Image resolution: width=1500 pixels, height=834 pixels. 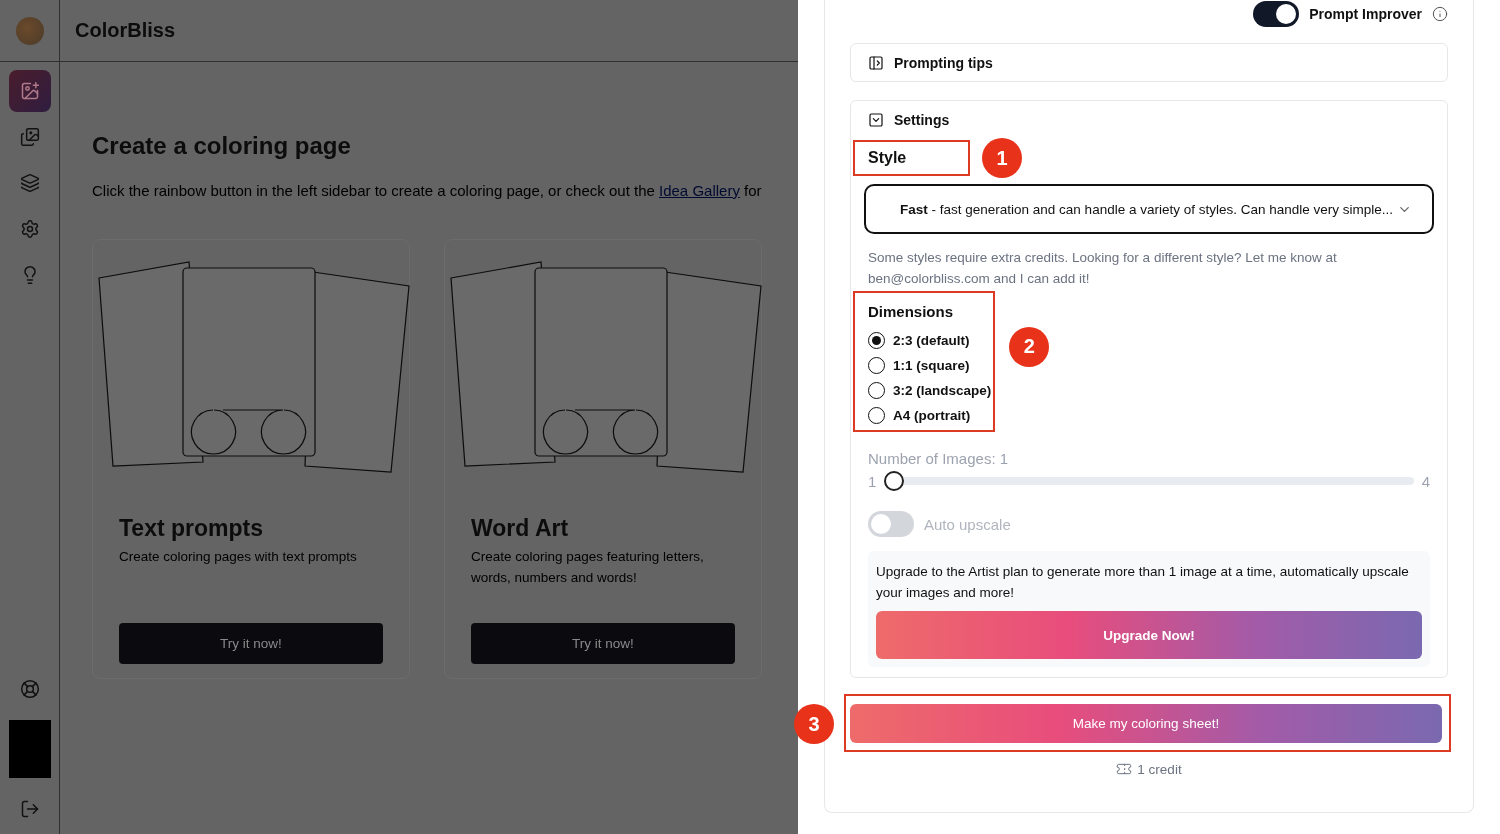 I want to click on field-label: Number of Images: 1, so click(x=939, y=458).